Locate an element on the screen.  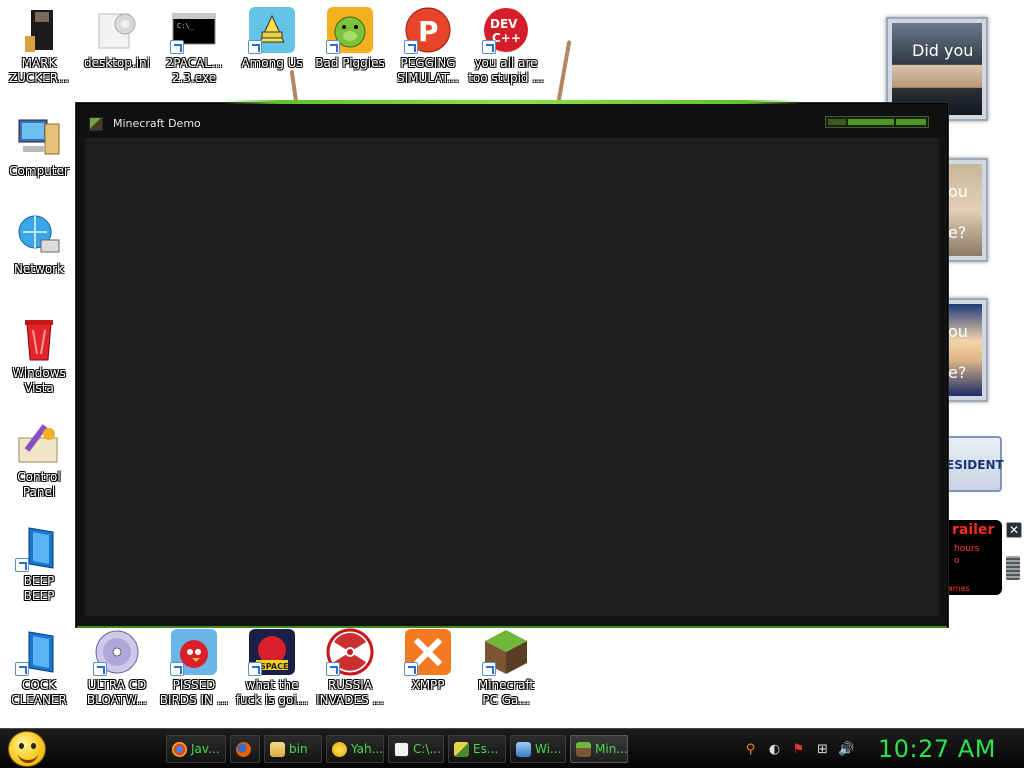
desktop-icon-label: desktop.ini is located at coordinates (117, 63).